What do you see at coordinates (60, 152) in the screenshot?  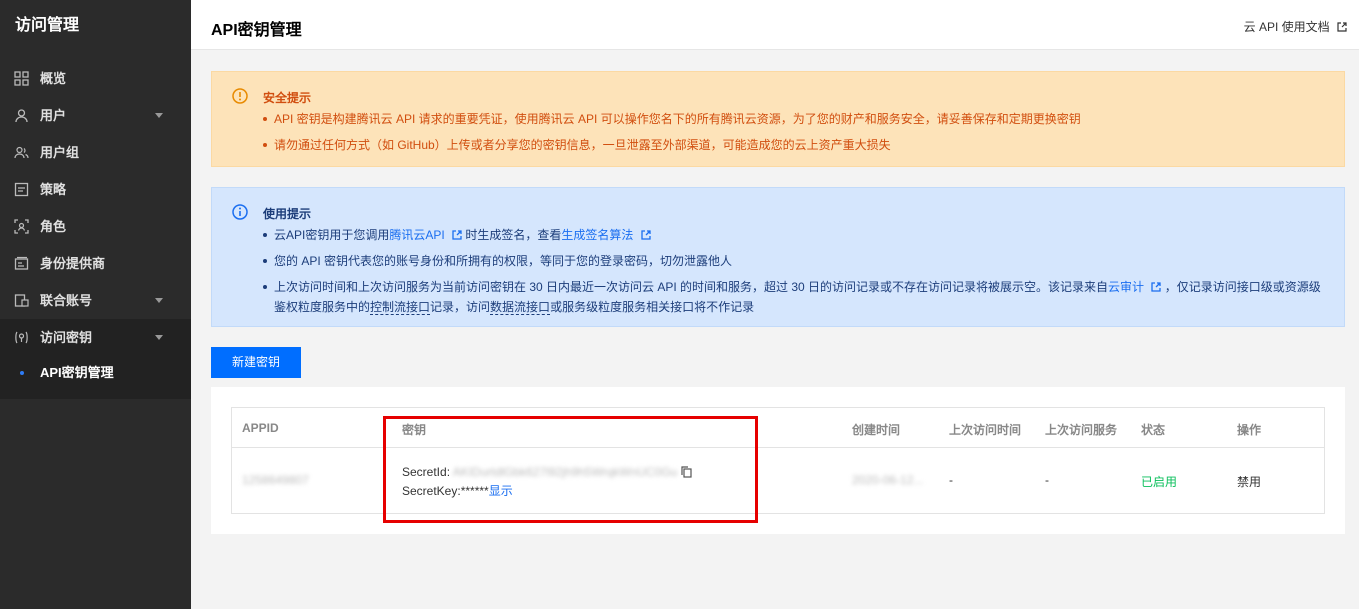 I see `sidebar-item-label: 用户组` at bounding box center [60, 152].